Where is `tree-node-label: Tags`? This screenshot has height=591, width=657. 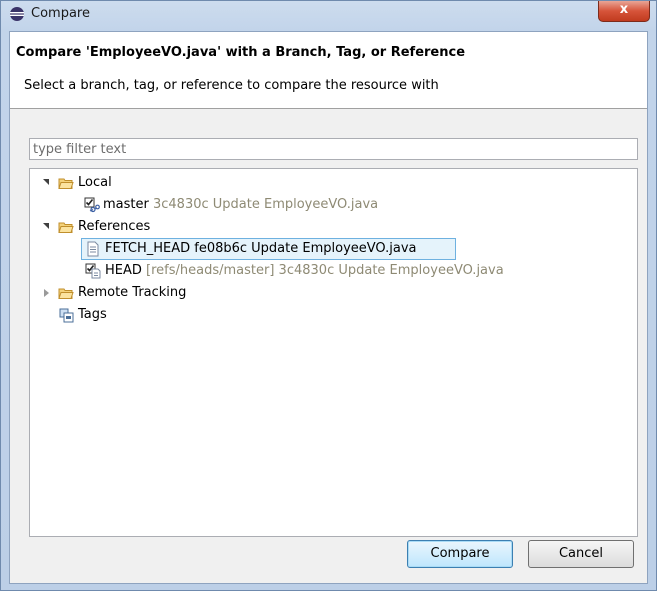 tree-node-label: Tags is located at coordinates (92, 314).